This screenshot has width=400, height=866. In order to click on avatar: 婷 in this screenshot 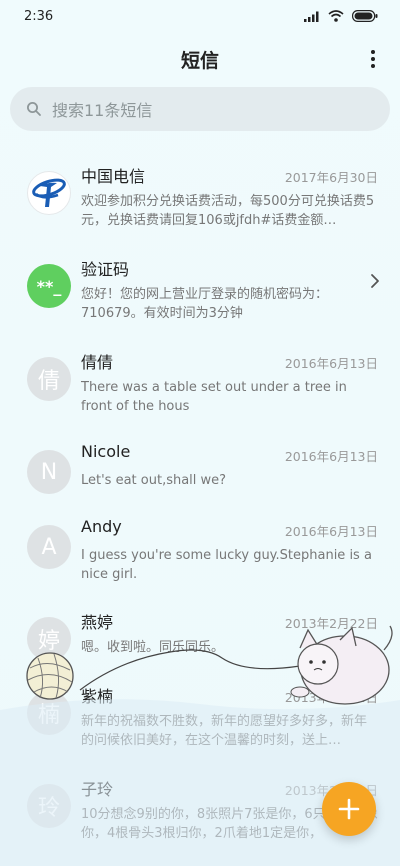, I will do `click(49, 639)`.